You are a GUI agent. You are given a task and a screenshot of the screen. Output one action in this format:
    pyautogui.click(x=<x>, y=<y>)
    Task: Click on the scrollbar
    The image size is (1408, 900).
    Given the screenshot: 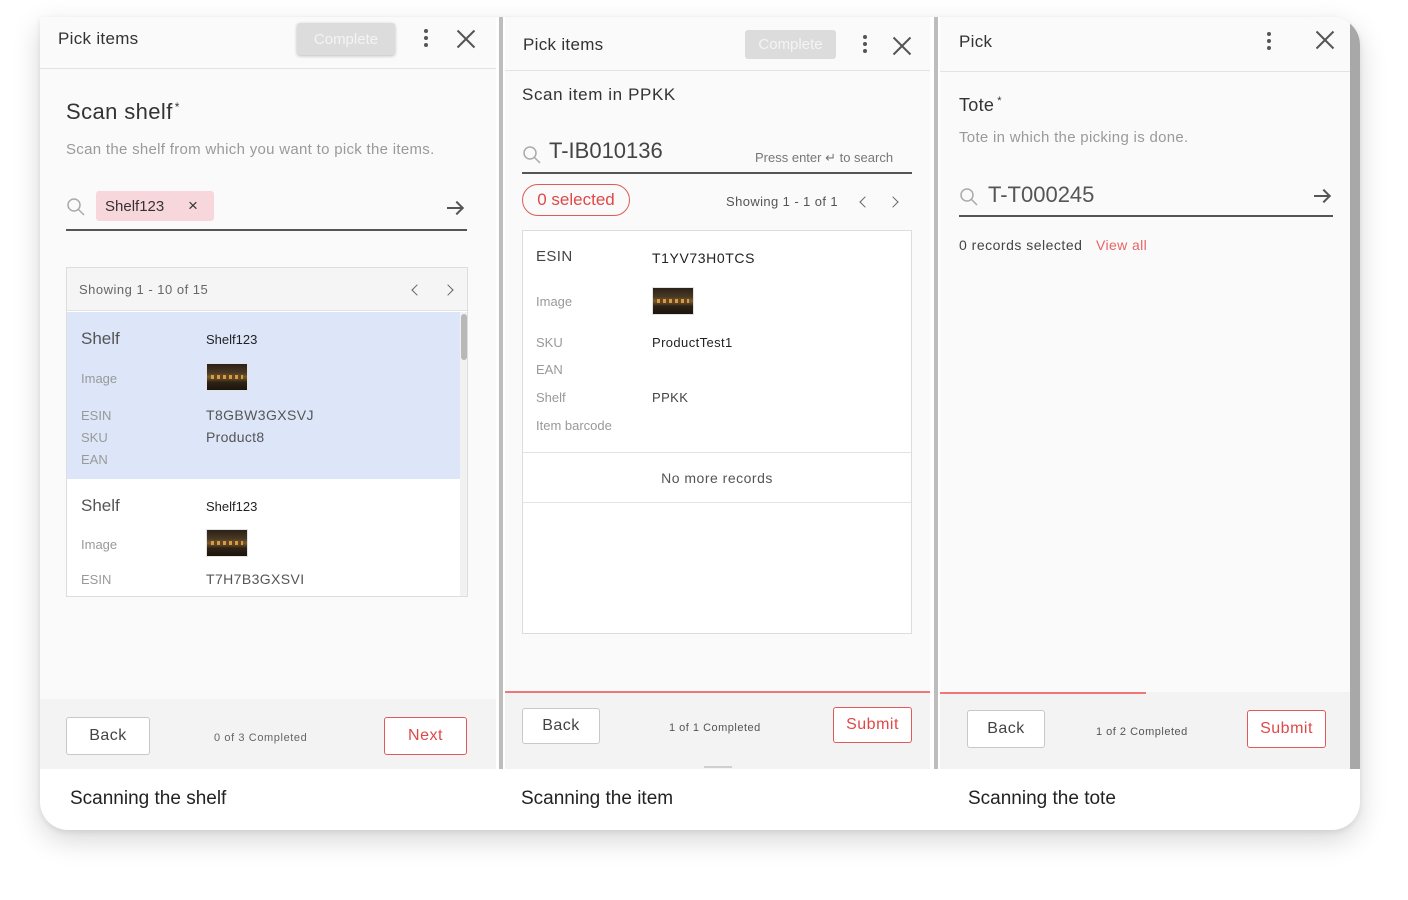 What is the action you would take?
    pyautogui.click(x=463, y=454)
    